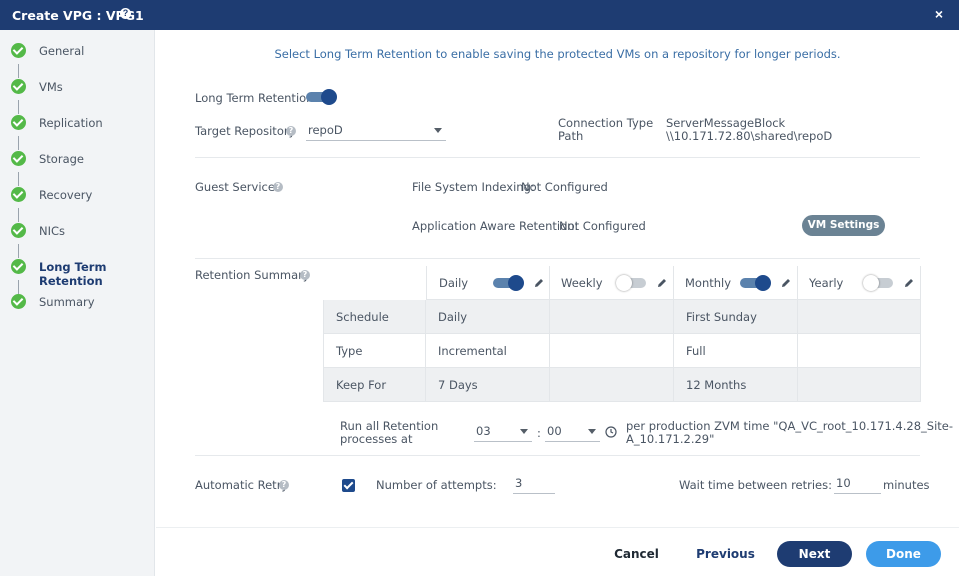 The height and width of the screenshot is (576, 959). I want to click on automatic-retry-label: Automatic Retry, so click(242, 485).